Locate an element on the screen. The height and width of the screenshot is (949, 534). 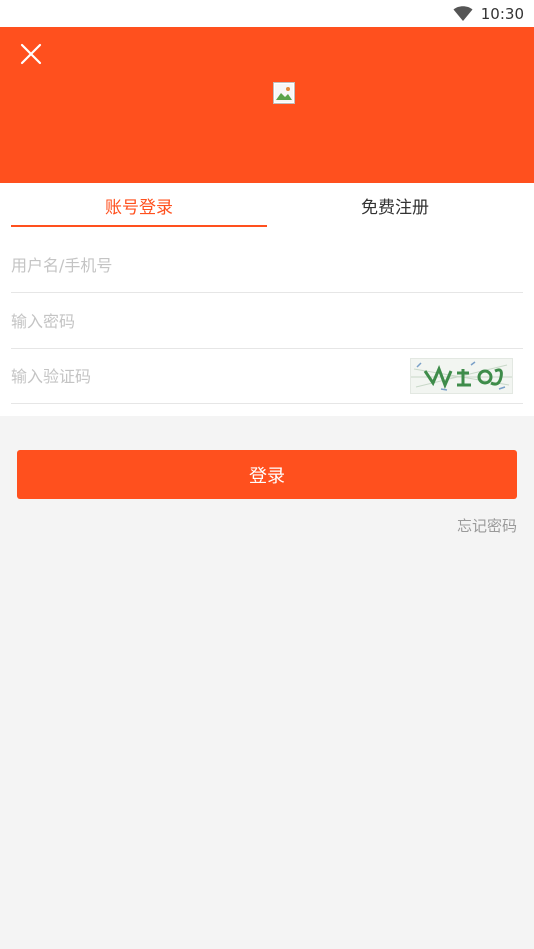
tab-account-login: 账号登录 is located at coordinates (139, 205).